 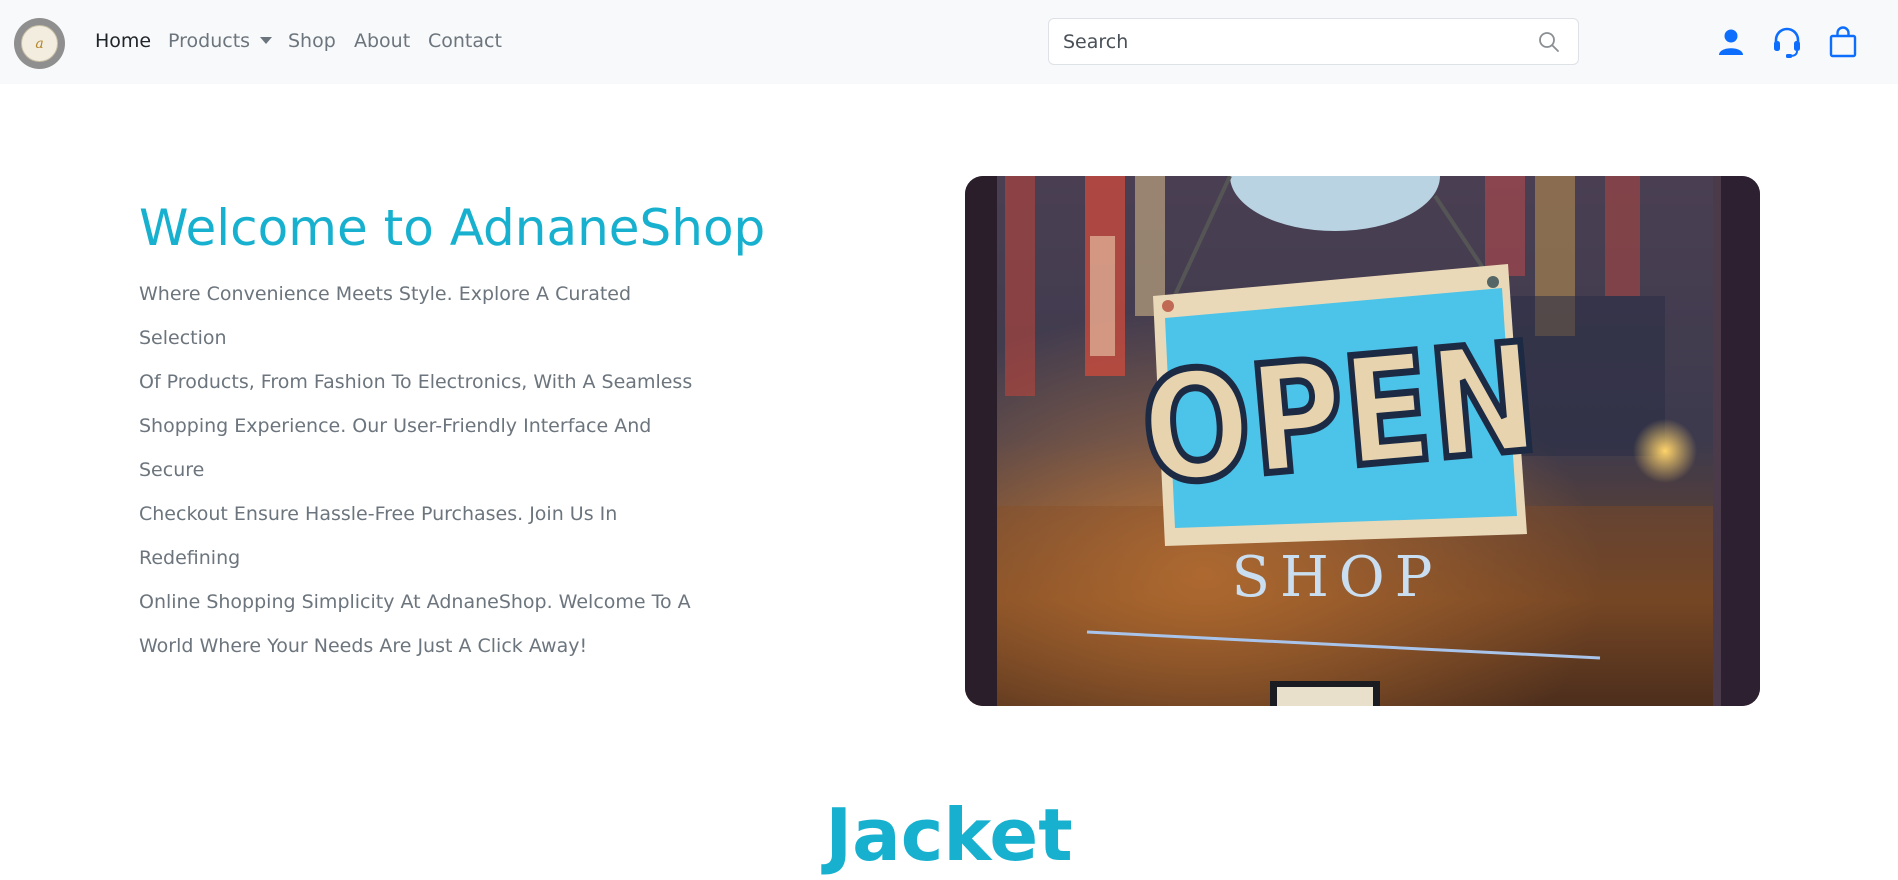 I want to click on logo-emblem: a, so click(x=39, y=43).